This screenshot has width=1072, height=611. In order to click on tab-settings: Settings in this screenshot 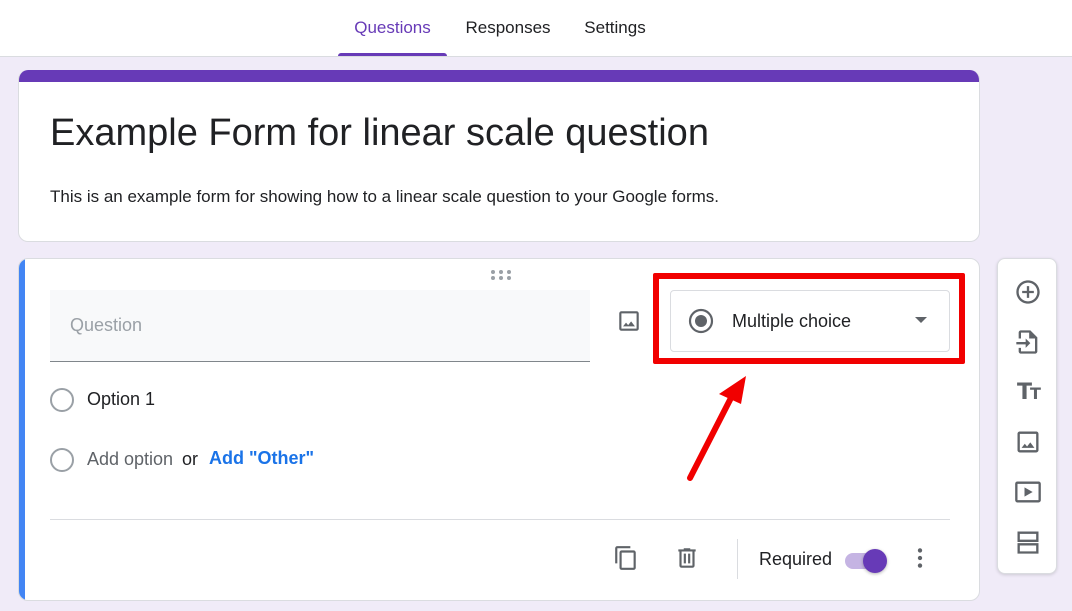, I will do `click(615, 28)`.